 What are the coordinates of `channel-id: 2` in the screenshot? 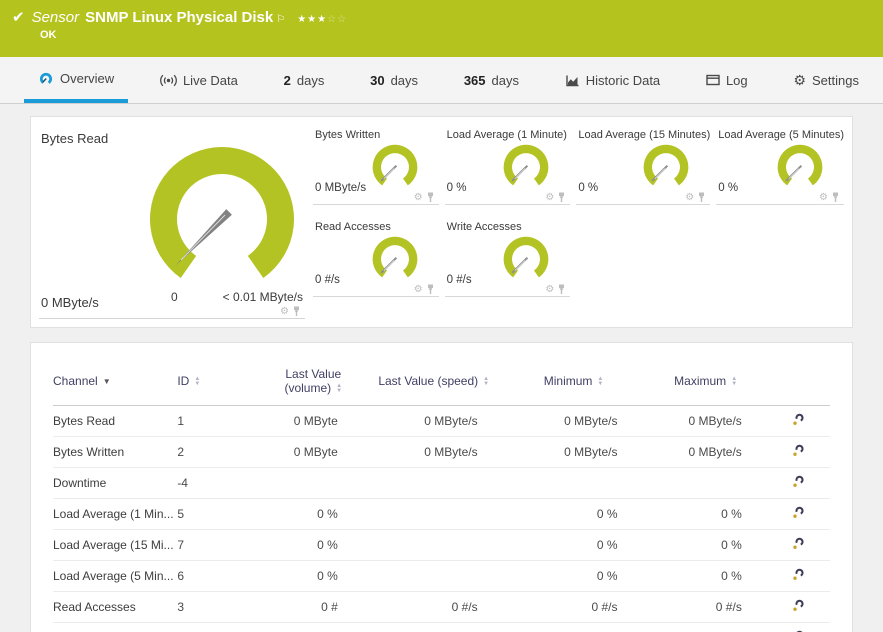 It's located at (220, 452).